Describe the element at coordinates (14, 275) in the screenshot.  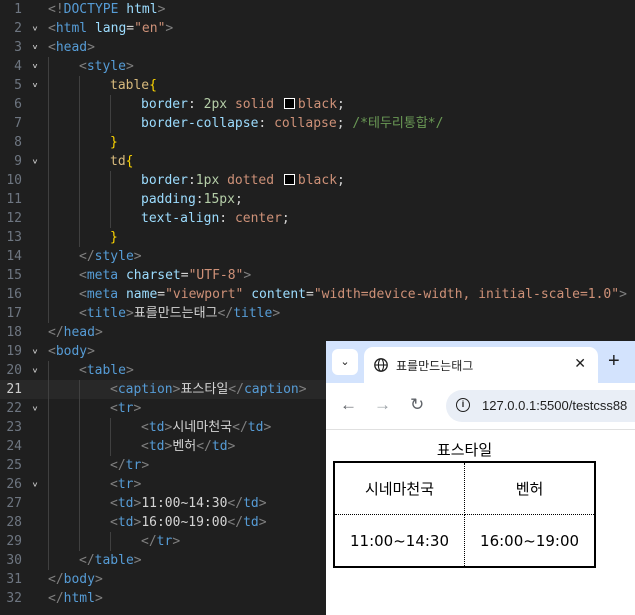
I see `line-number: 15` at that location.